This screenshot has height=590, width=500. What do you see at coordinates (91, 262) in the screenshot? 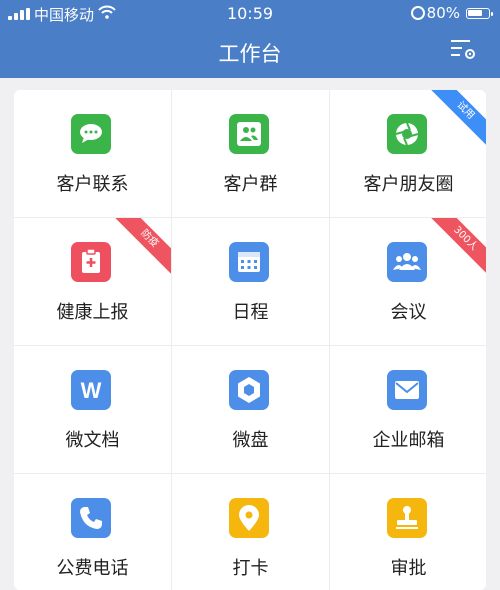
I see `health-report-icon` at bounding box center [91, 262].